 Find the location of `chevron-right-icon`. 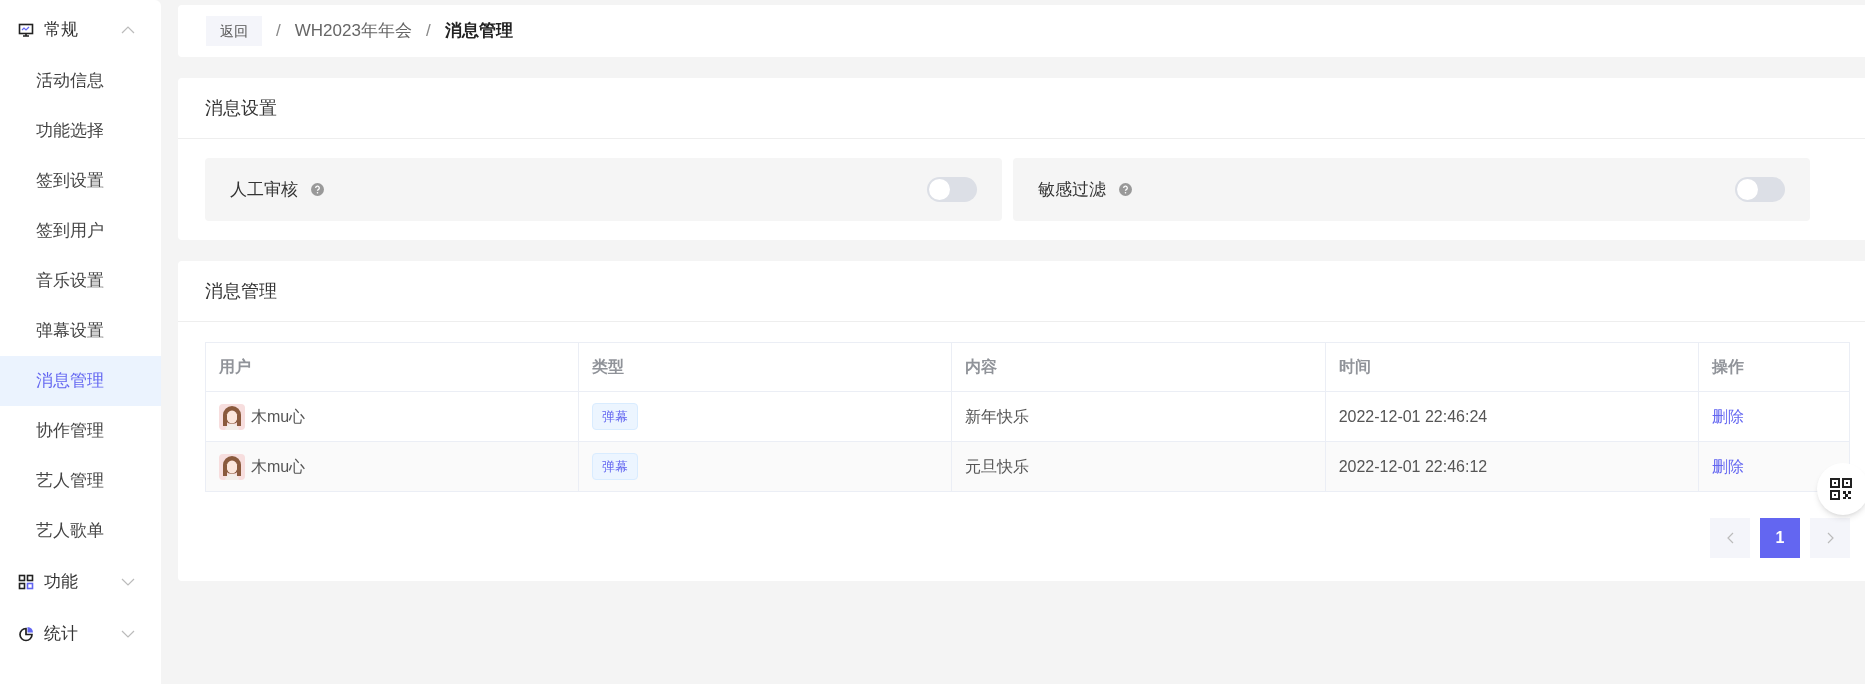

chevron-right-icon is located at coordinates (1830, 538).